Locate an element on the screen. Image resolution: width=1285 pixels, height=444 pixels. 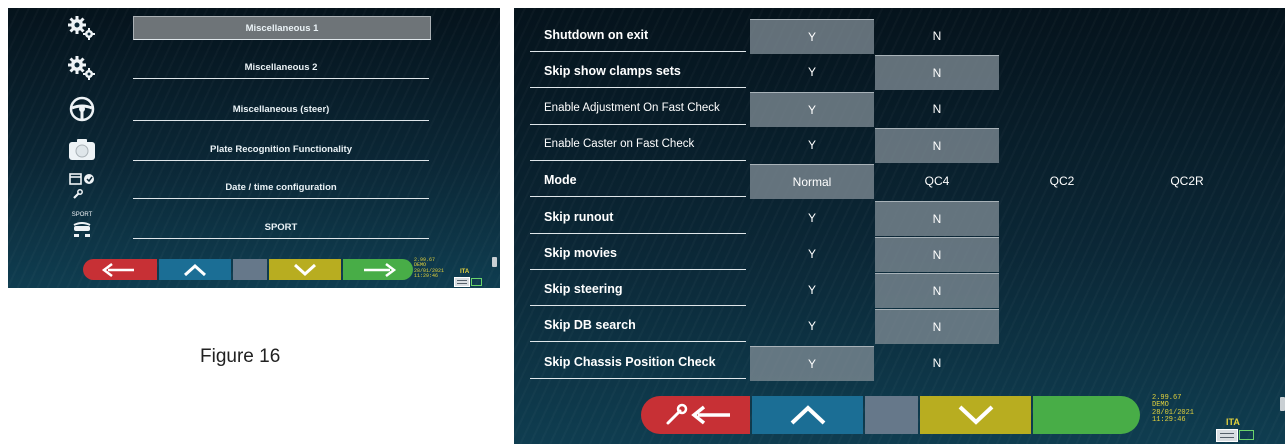
camera-icon is located at coordinates (82, 149).